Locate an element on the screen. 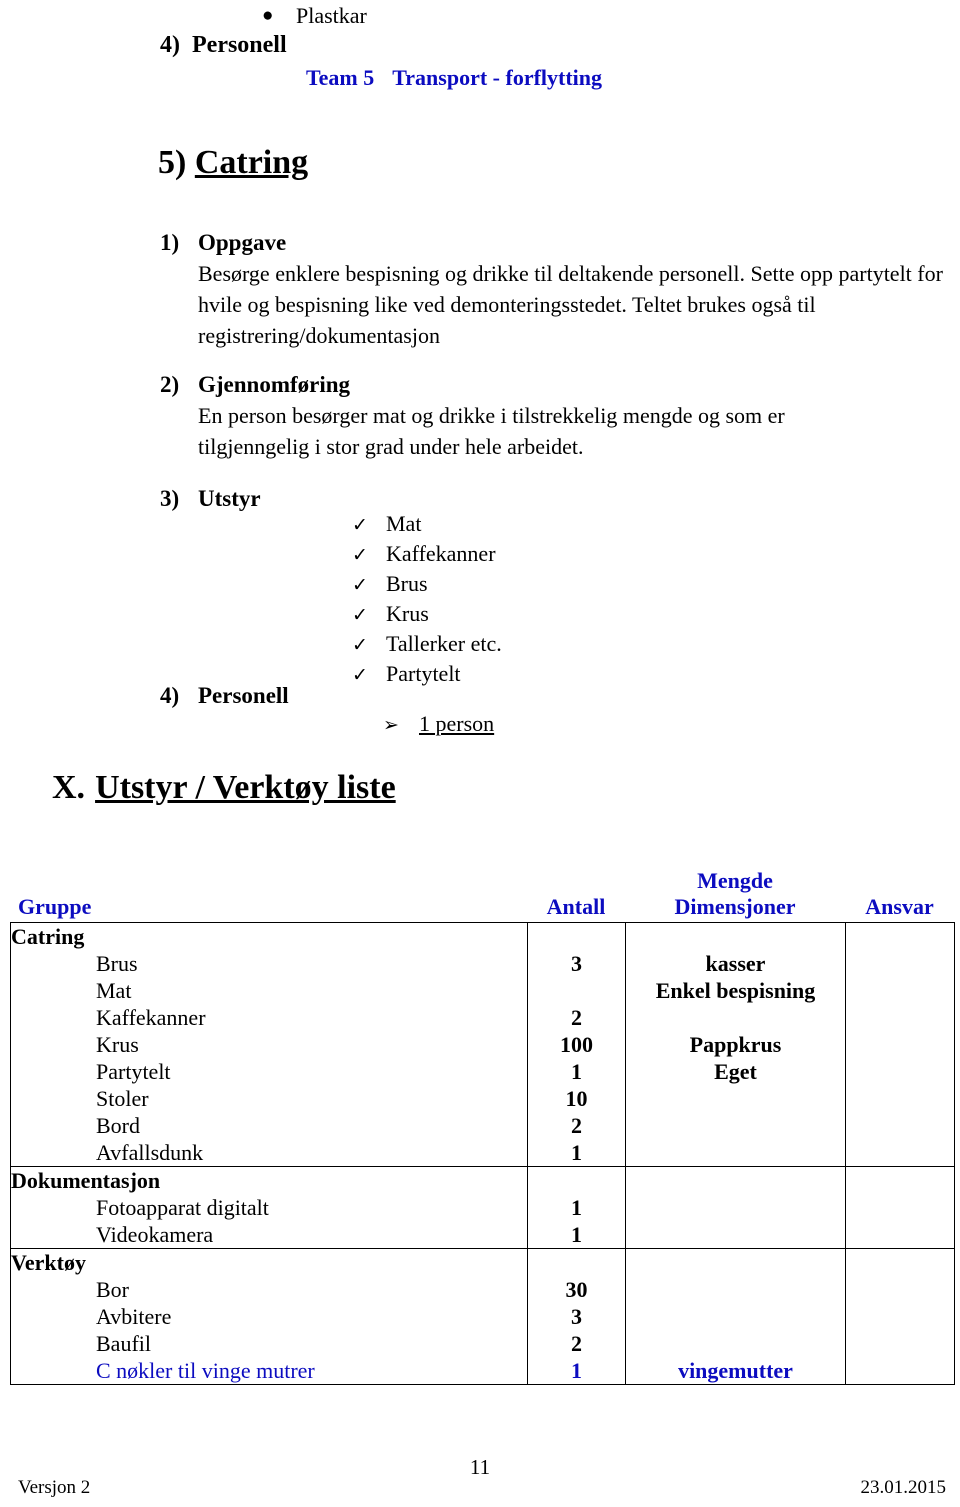 The width and height of the screenshot is (960, 1507). table-row: Avfallsdunk 1 is located at coordinates (482, 1153).